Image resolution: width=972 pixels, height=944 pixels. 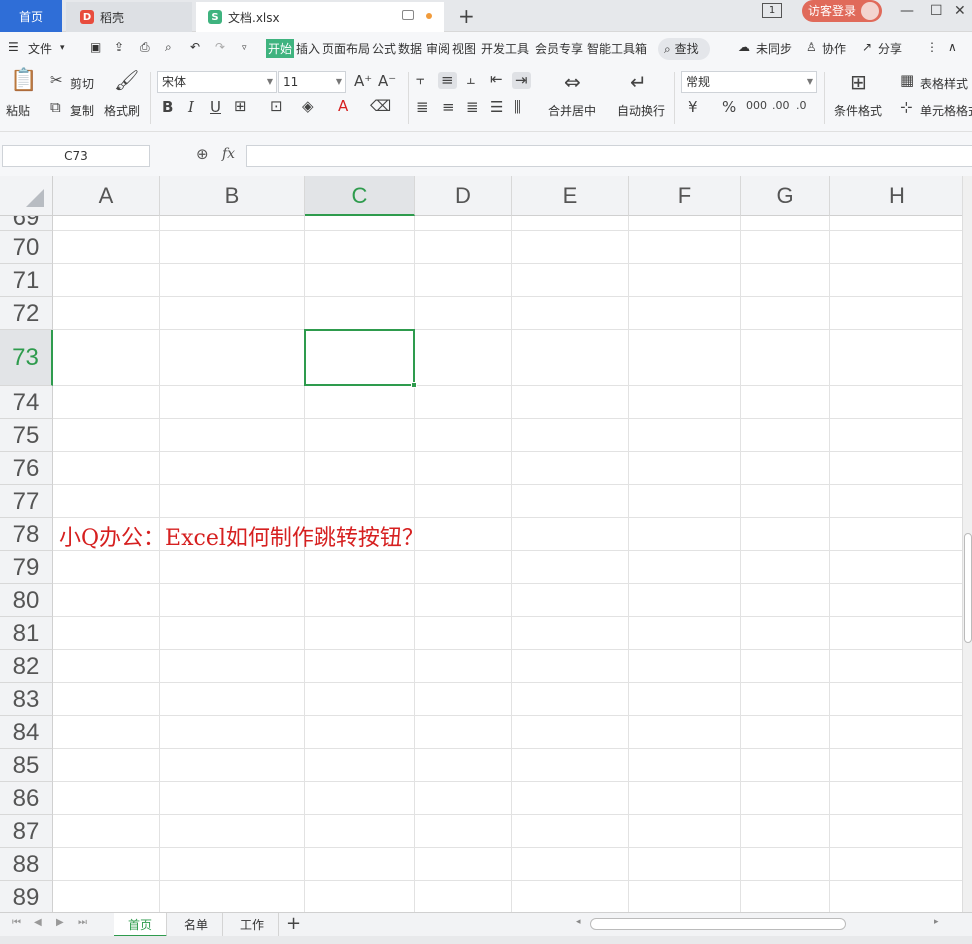 What do you see at coordinates (126, 80) in the screenshot?
I see `format-painter-icon: 🖌` at bounding box center [126, 80].